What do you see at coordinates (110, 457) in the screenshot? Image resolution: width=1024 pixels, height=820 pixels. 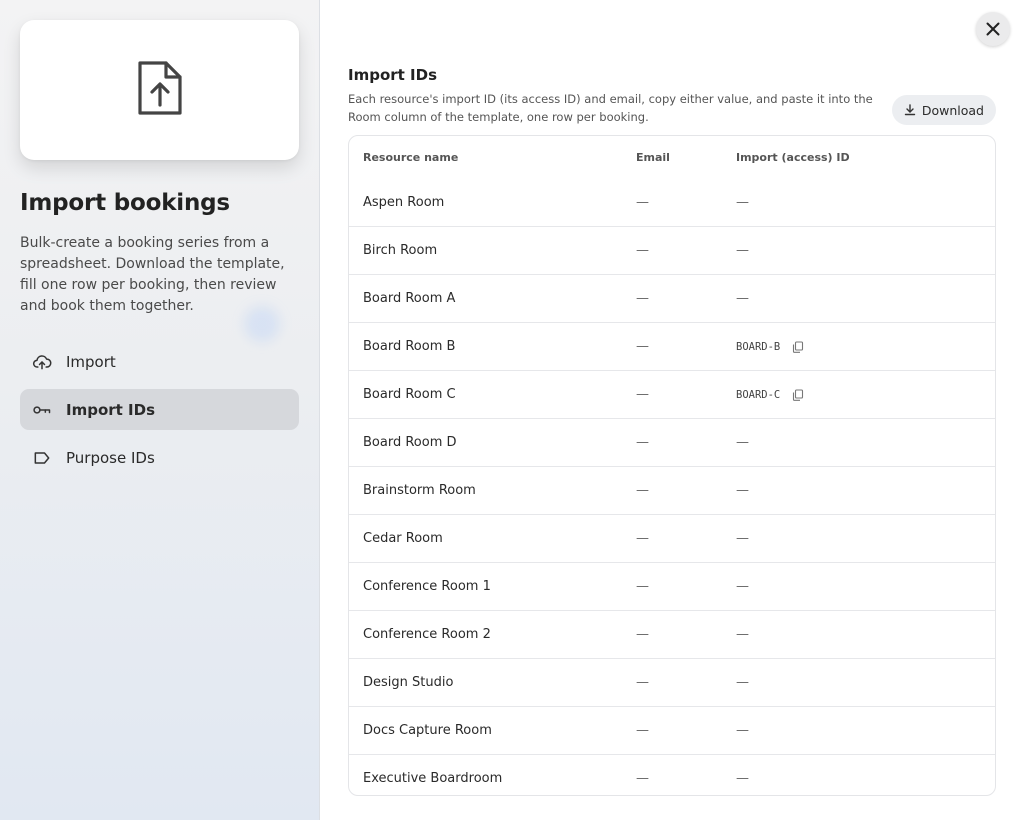 I see `sidebar-item-label: Purpose IDs` at bounding box center [110, 457].